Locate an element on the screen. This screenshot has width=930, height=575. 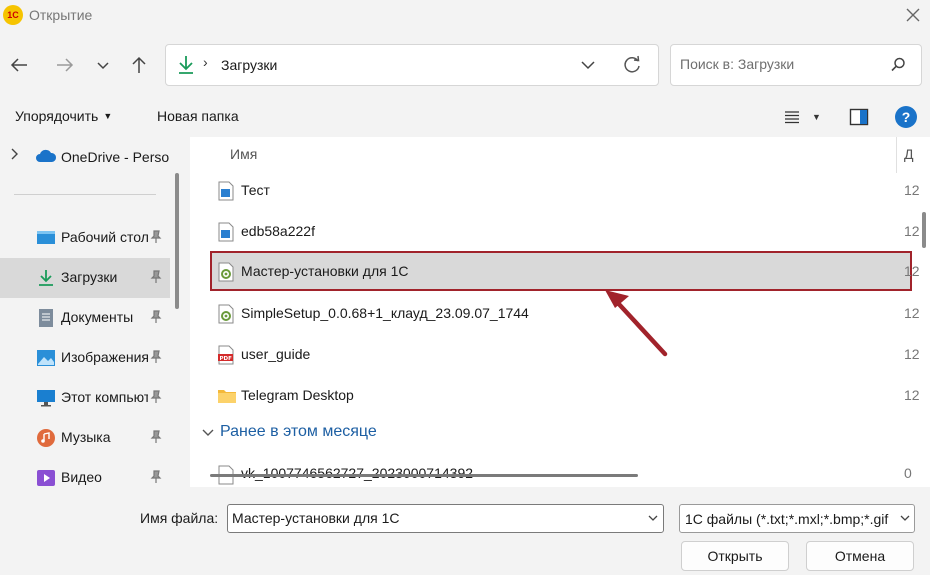
sidebar-item-this-pc: Этот компьютер is located at coordinates (85, 398).